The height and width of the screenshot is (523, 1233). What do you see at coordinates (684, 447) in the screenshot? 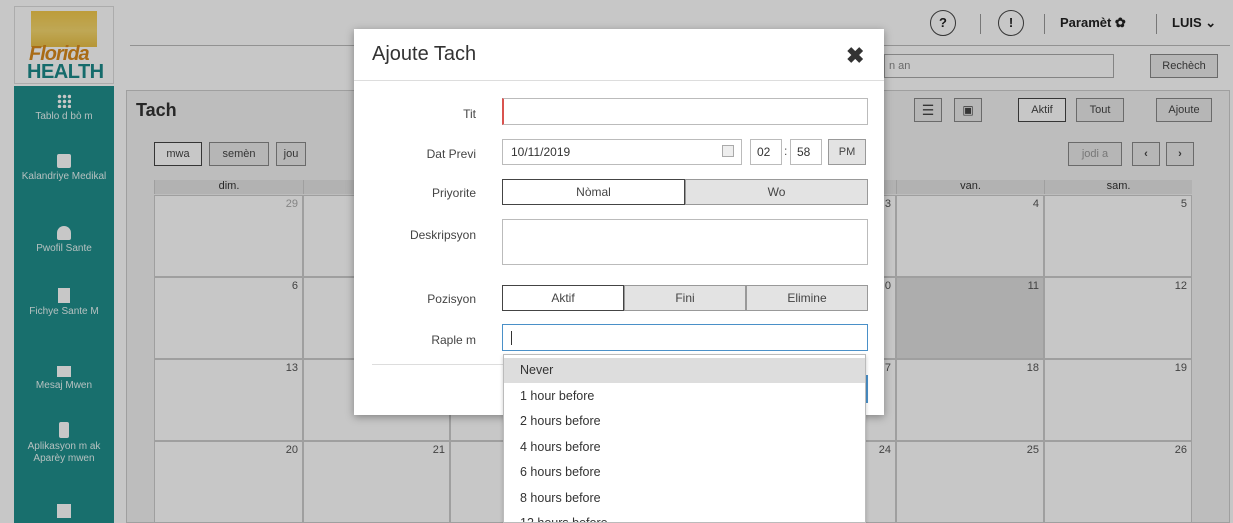
I see `reminder-option: 4 hours before` at bounding box center [684, 447].